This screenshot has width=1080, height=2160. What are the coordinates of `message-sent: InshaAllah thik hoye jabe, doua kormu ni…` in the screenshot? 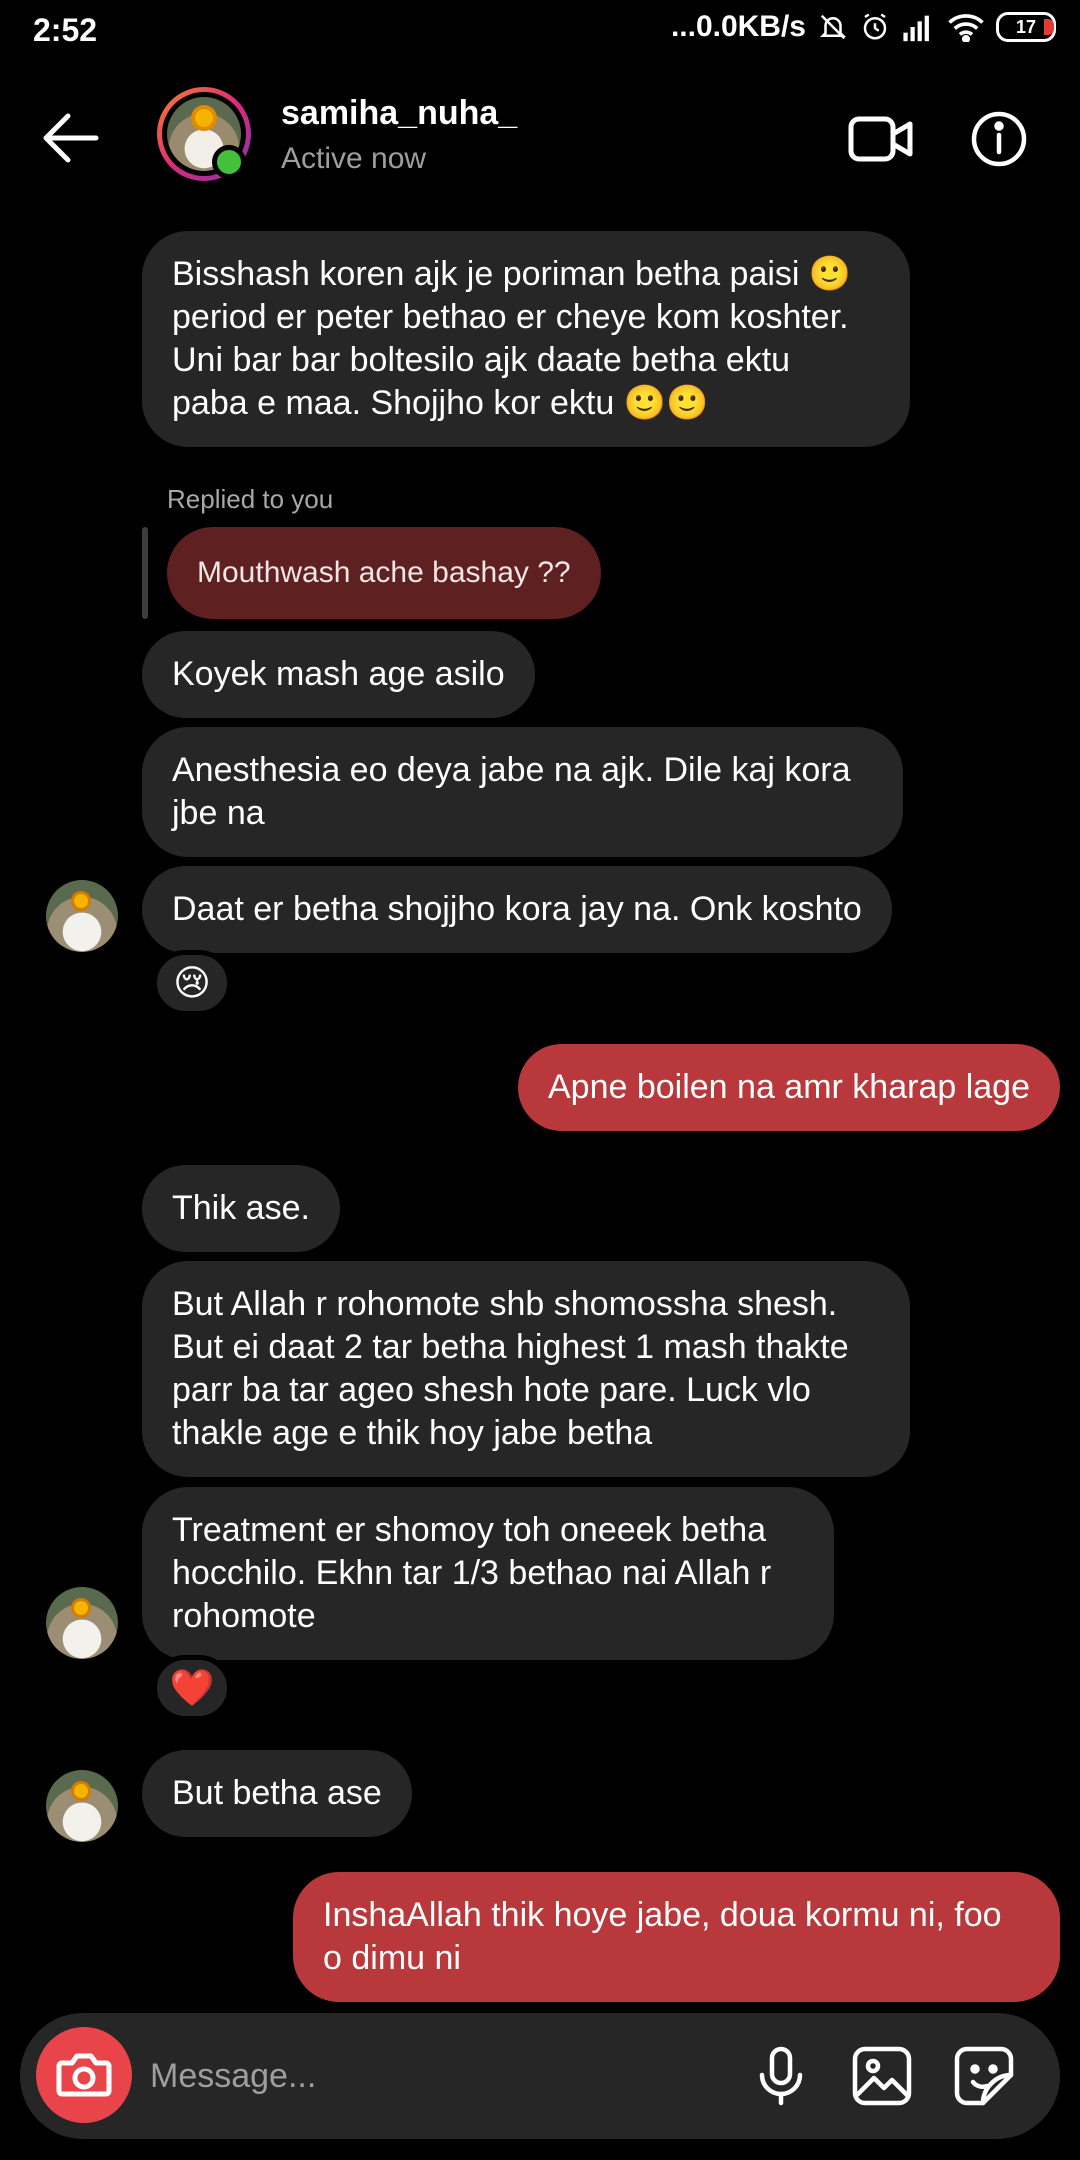 It's located at (676, 1937).